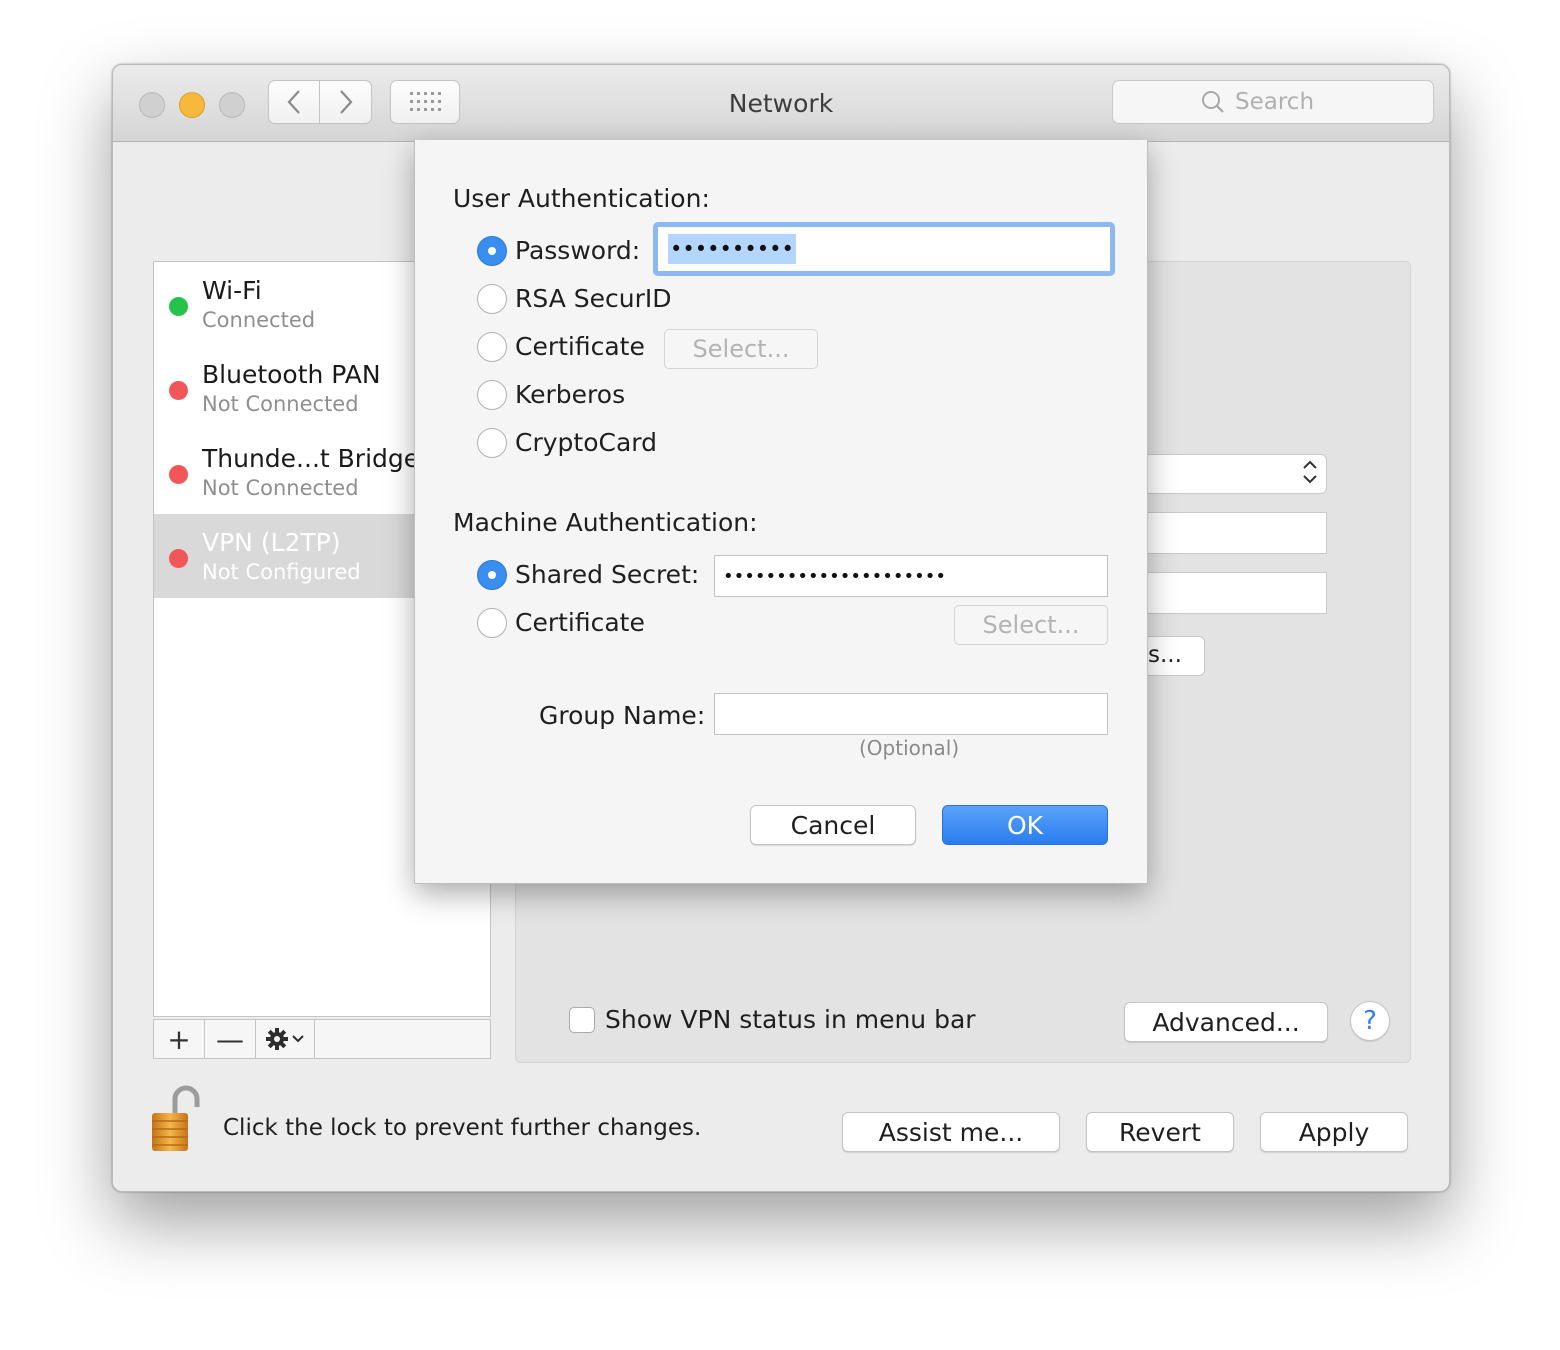 The width and height of the screenshot is (1560, 1350). Describe the element at coordinates (570, 394) in the screenshot. I see `kerberos-label: Kerberos` at that location.